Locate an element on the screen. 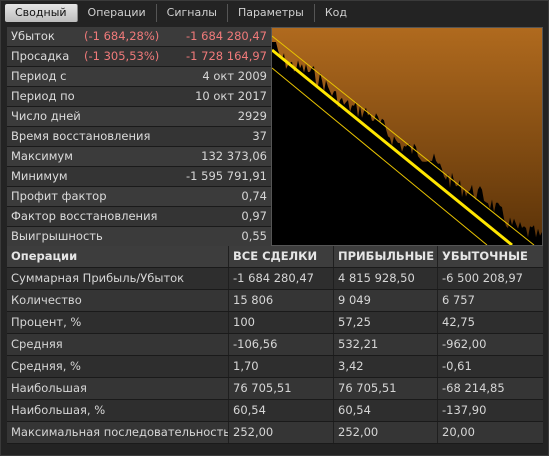  summary-row: Выигрышность 0,55 is located at coordinates (139, 237).